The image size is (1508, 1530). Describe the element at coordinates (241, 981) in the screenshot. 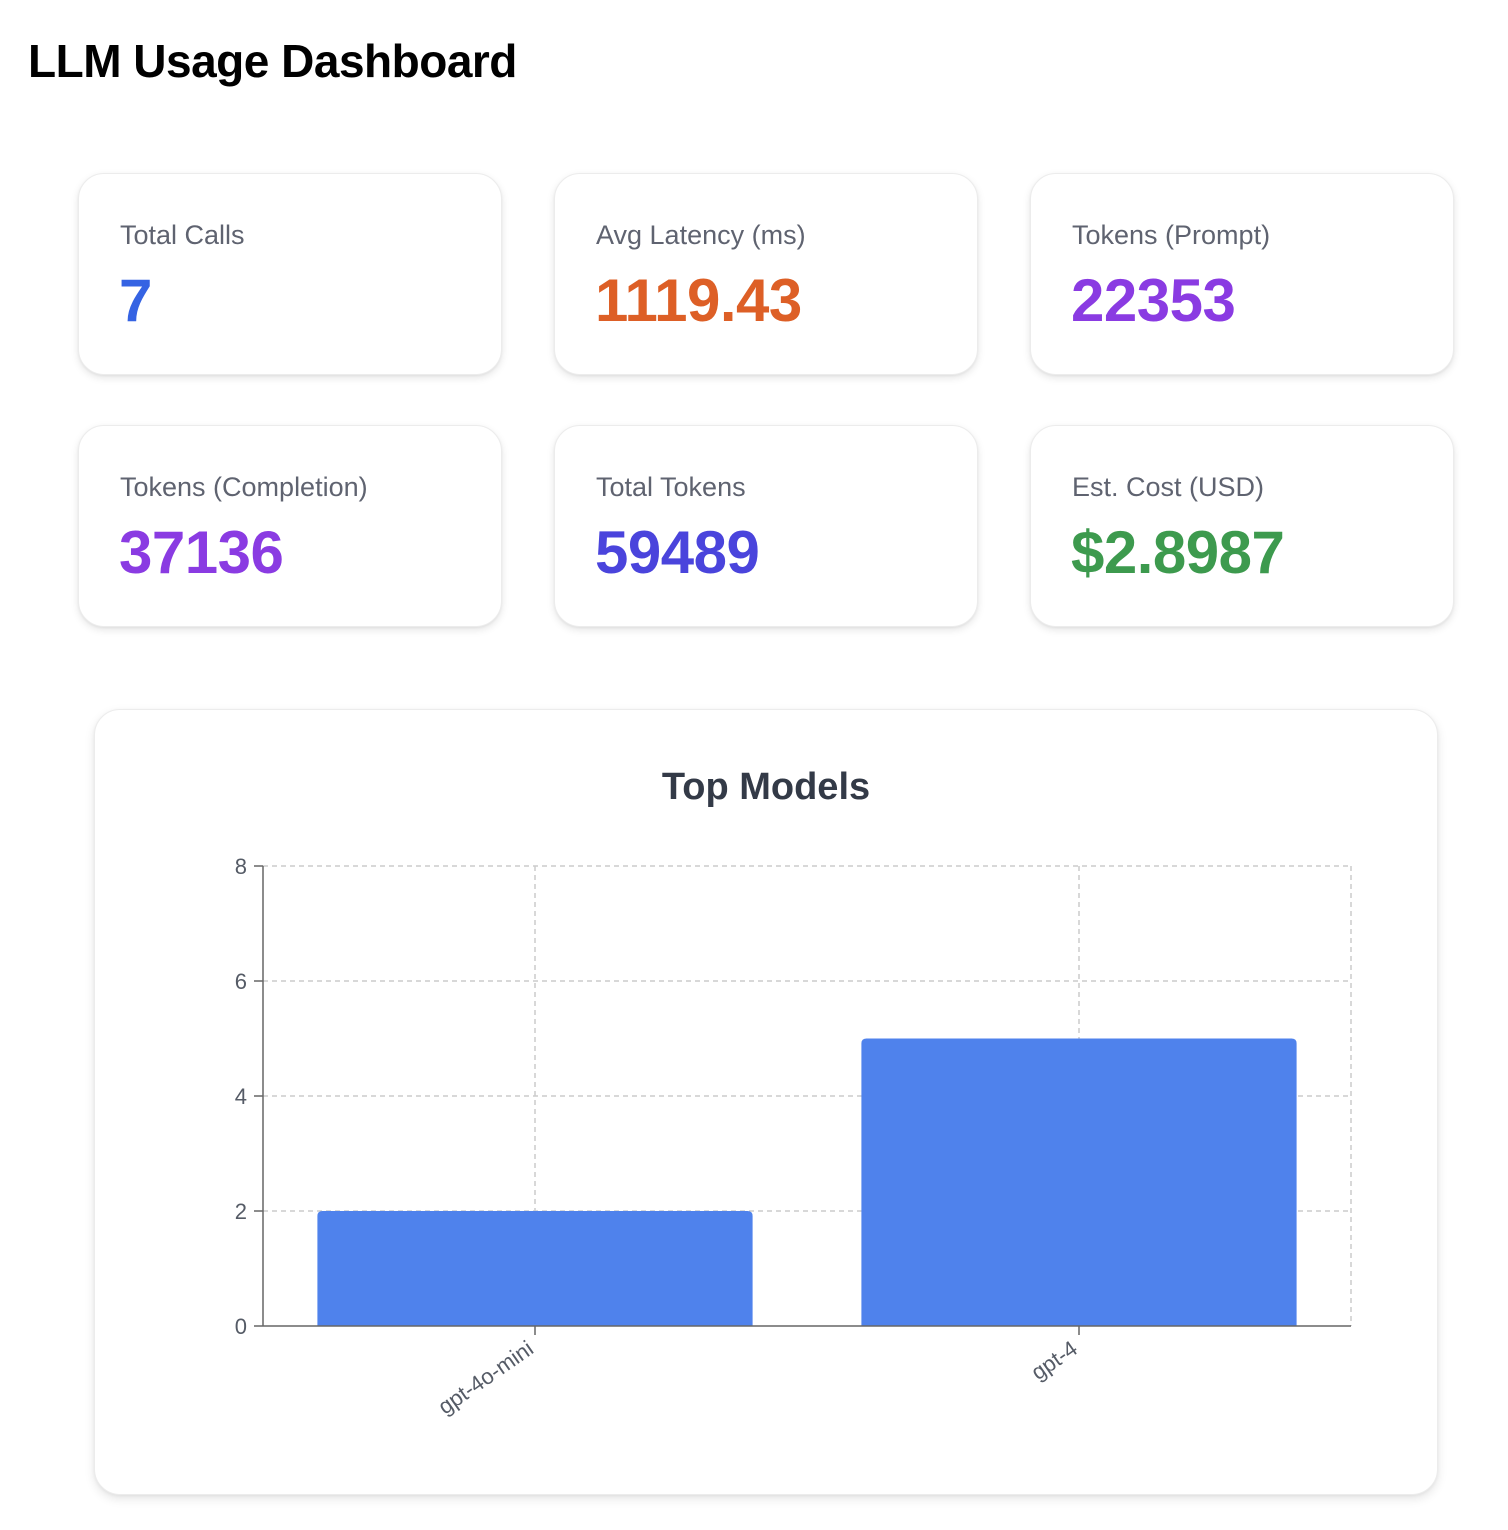

I see `y-tick-label: 6` at that location.